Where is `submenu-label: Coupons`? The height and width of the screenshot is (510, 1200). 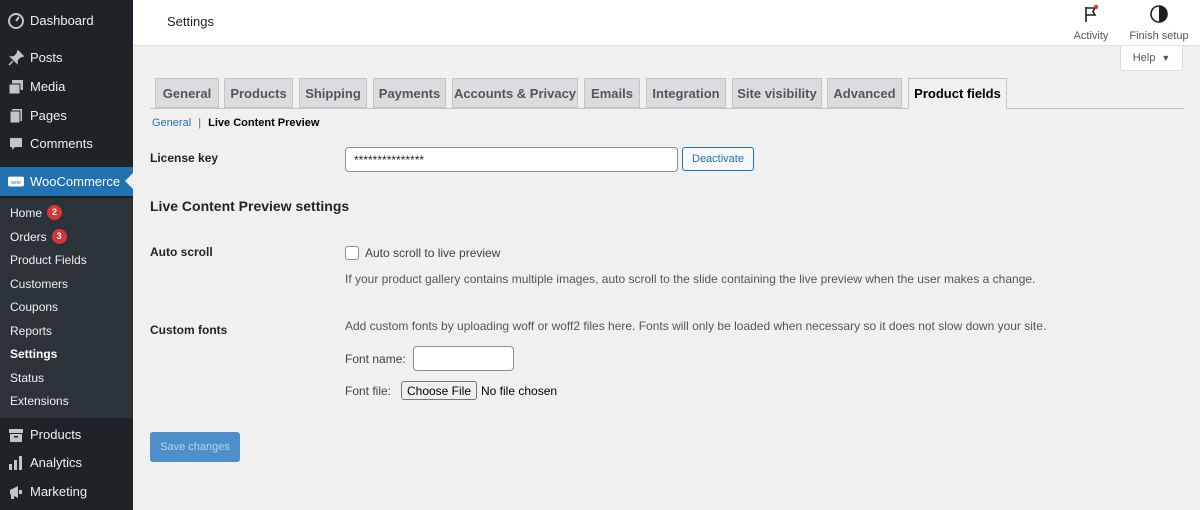 submenu-label: Coupons is located at coordinates (34, 307).